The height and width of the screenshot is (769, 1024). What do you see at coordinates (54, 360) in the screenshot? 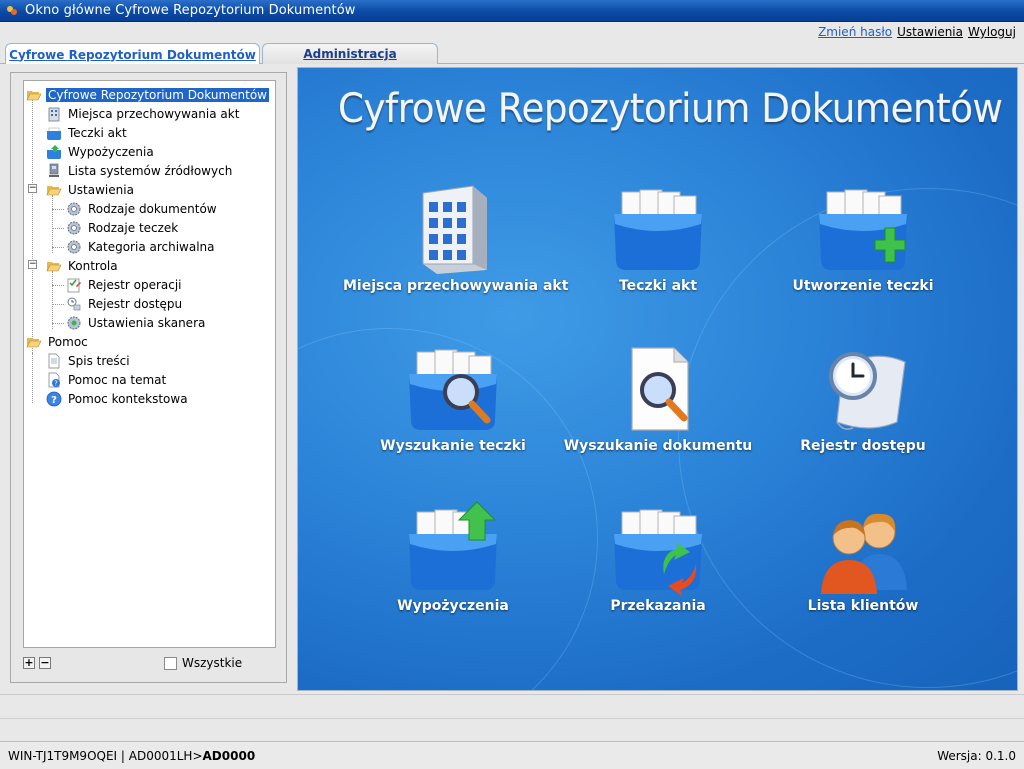
I see `document-icon` at bounding box center [54, 360].